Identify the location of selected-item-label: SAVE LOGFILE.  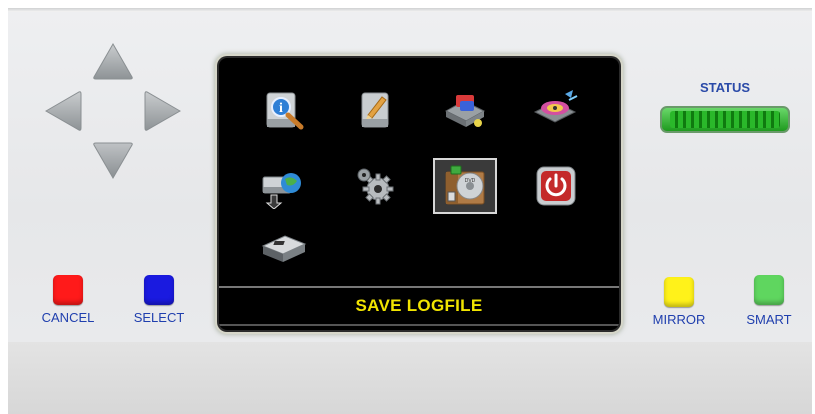
(419, 305).